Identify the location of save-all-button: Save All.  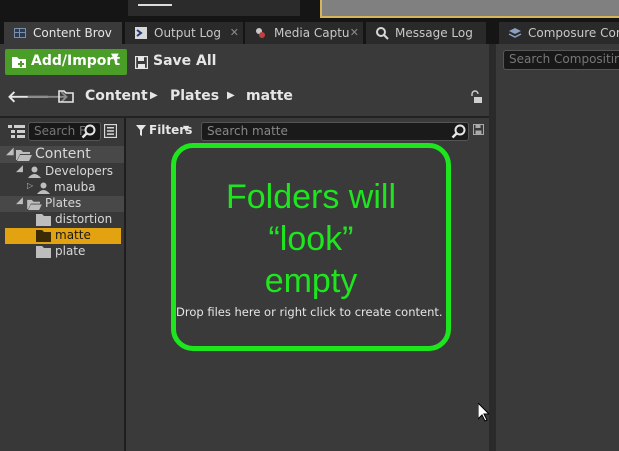
(174, 62).